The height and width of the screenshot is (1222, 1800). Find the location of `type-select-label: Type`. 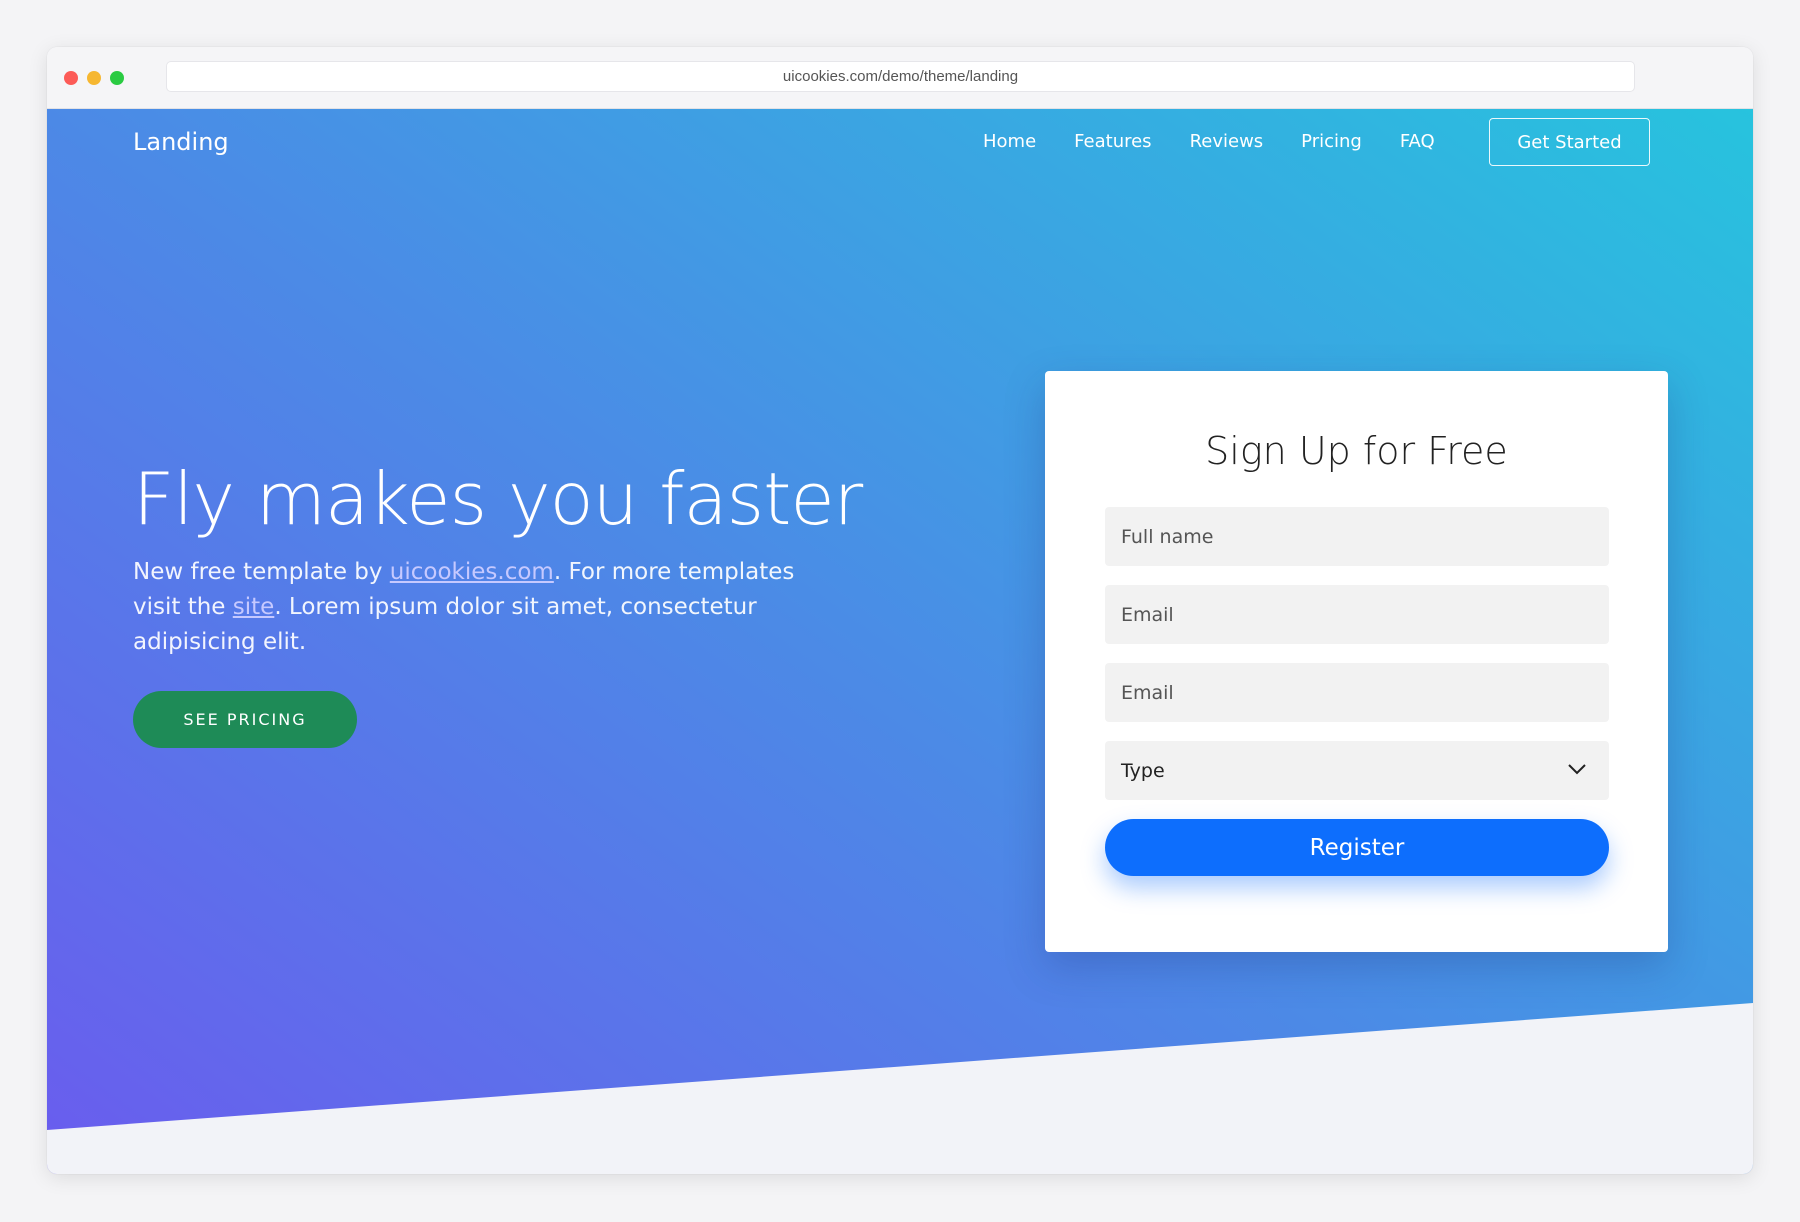

type-select-label: Type is located at coordinates (1143, 770).